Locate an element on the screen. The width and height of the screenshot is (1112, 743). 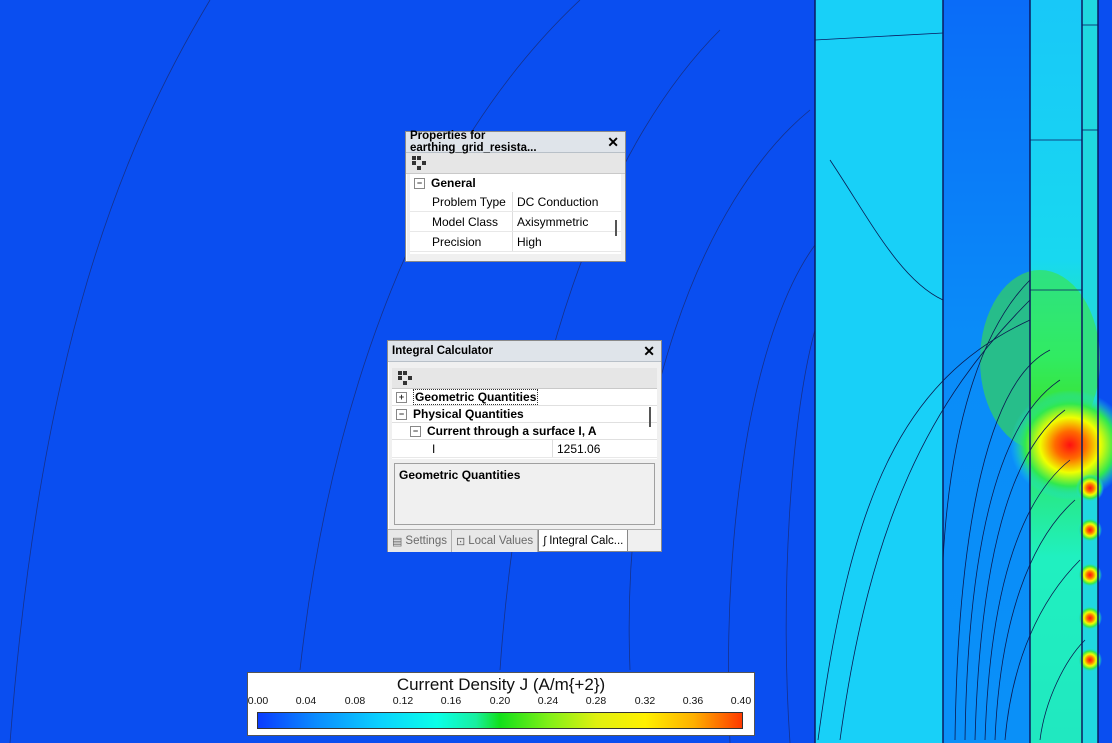
legend-tick: 0.00 is located at coordinates (258, 701).